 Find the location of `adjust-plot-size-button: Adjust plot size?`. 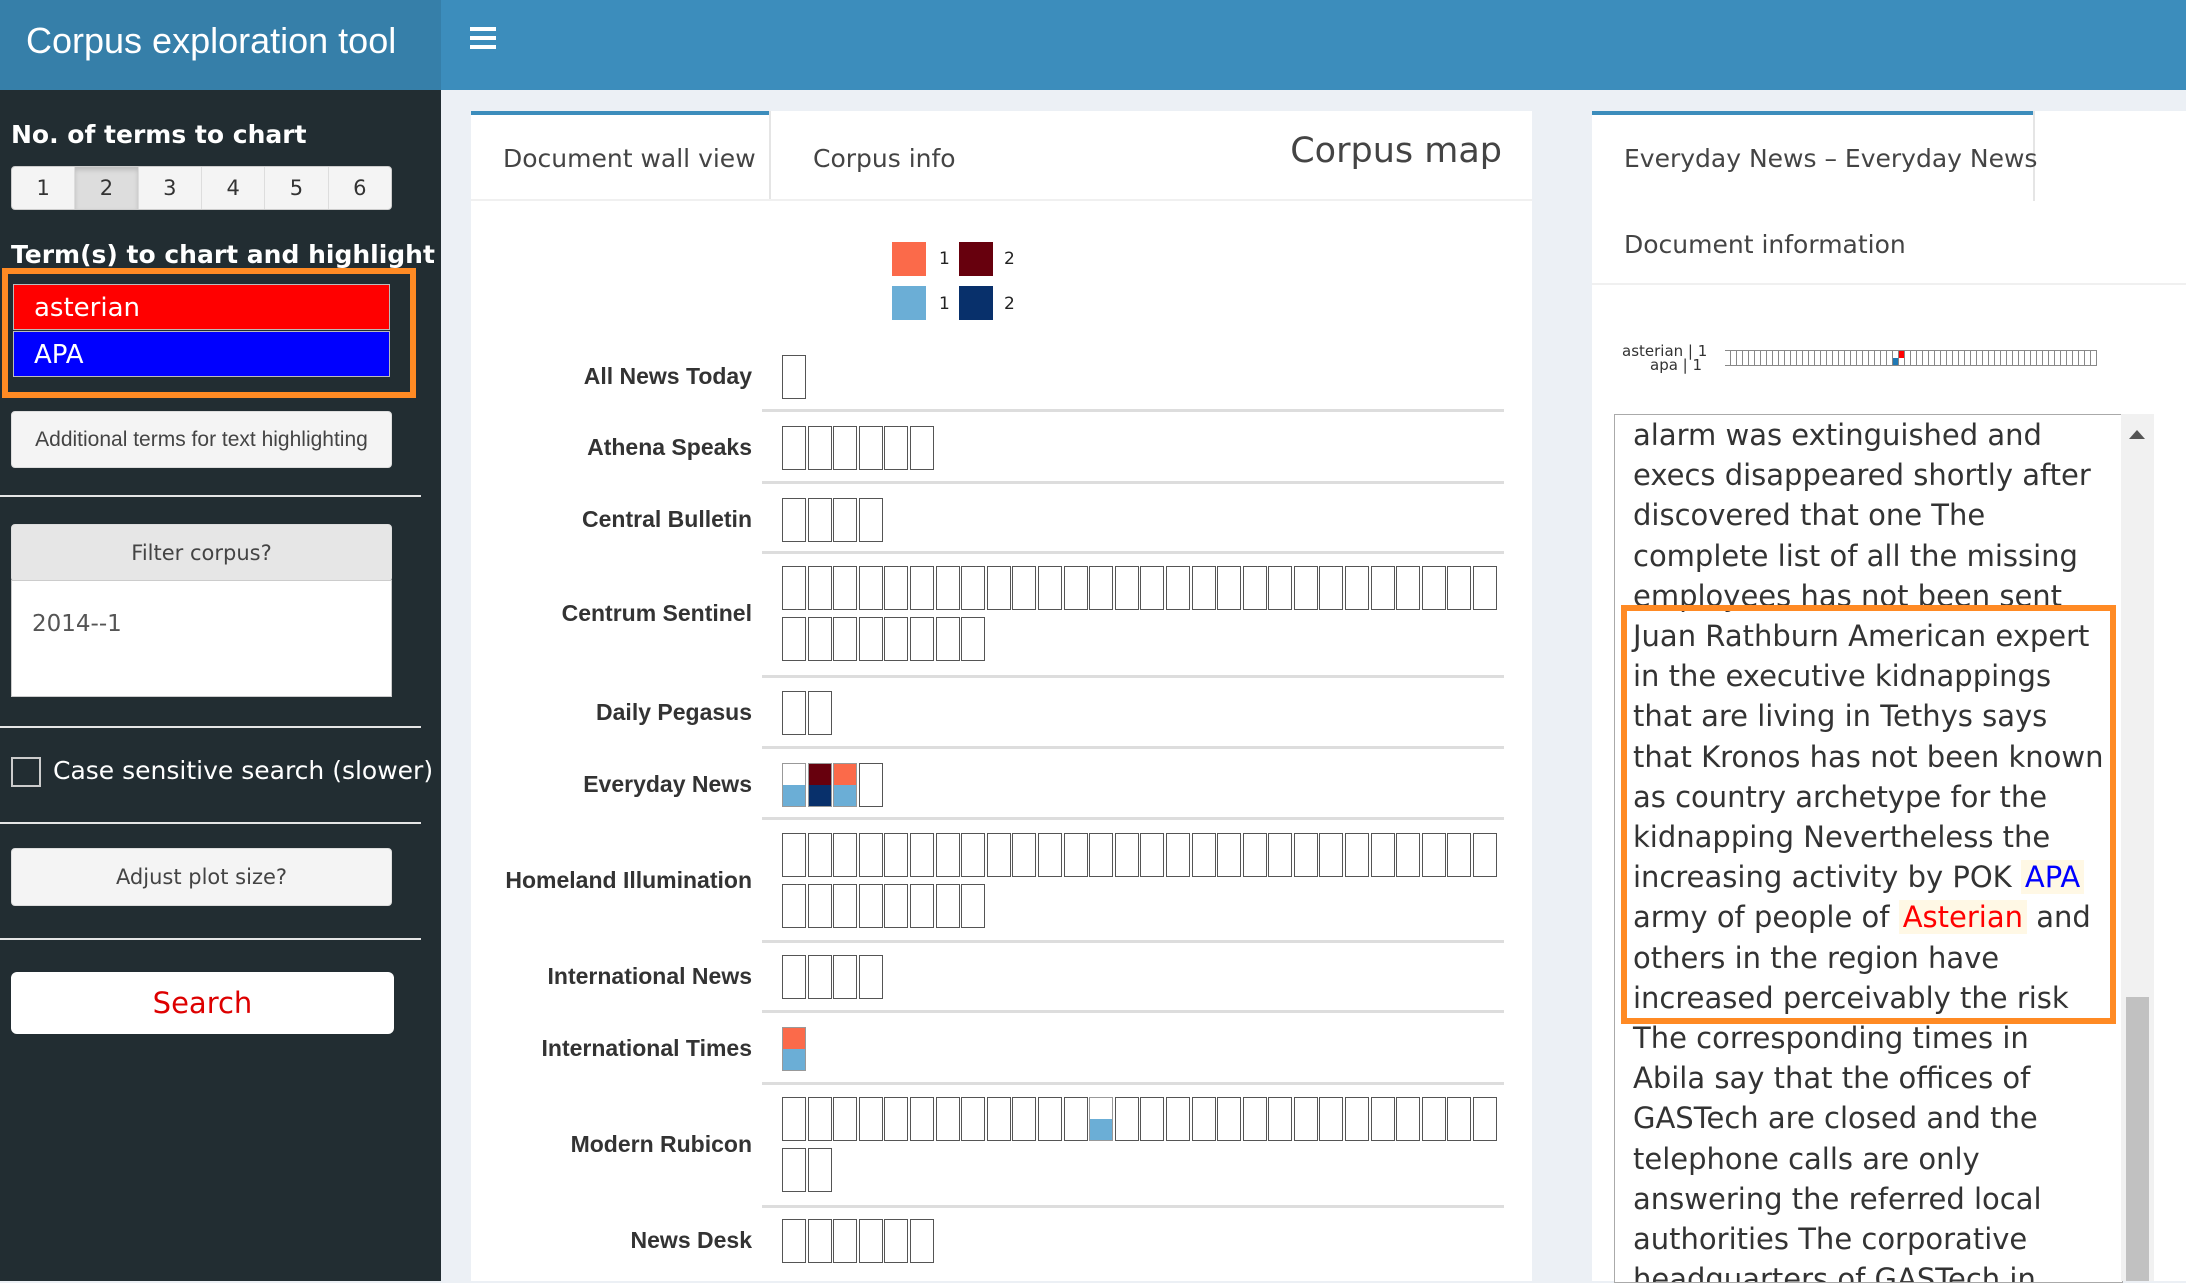

adjust-plot-size-button: Adjust plot size? is located at coordinates (201, 877).